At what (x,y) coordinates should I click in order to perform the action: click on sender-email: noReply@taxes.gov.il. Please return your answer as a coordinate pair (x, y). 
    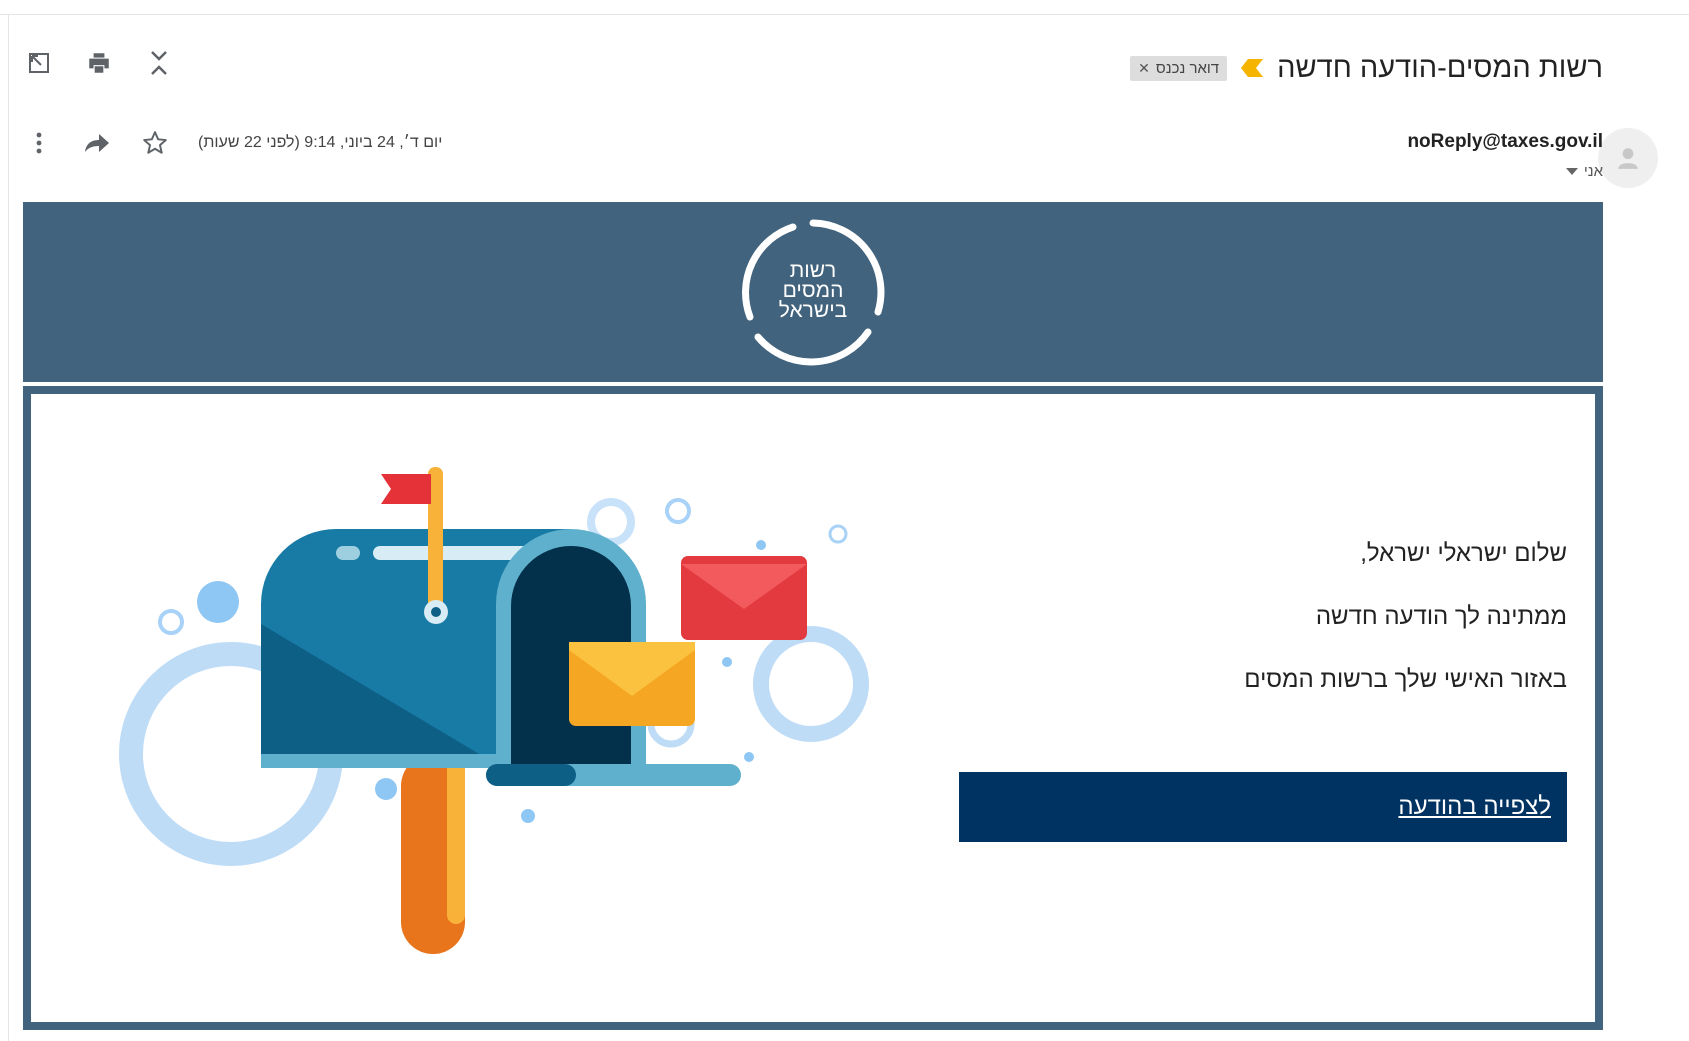
    Looking at the image, I should click on (1505, 142).